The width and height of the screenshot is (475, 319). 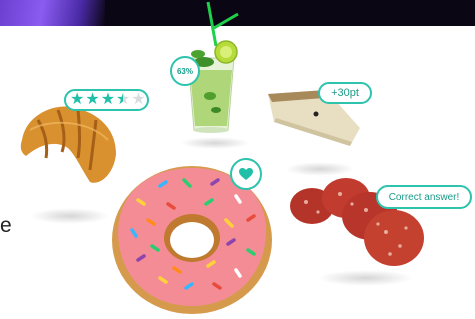 I want to click on rating-pill: ★ ★ ★ ★ ★, so click(x=106, y=100).